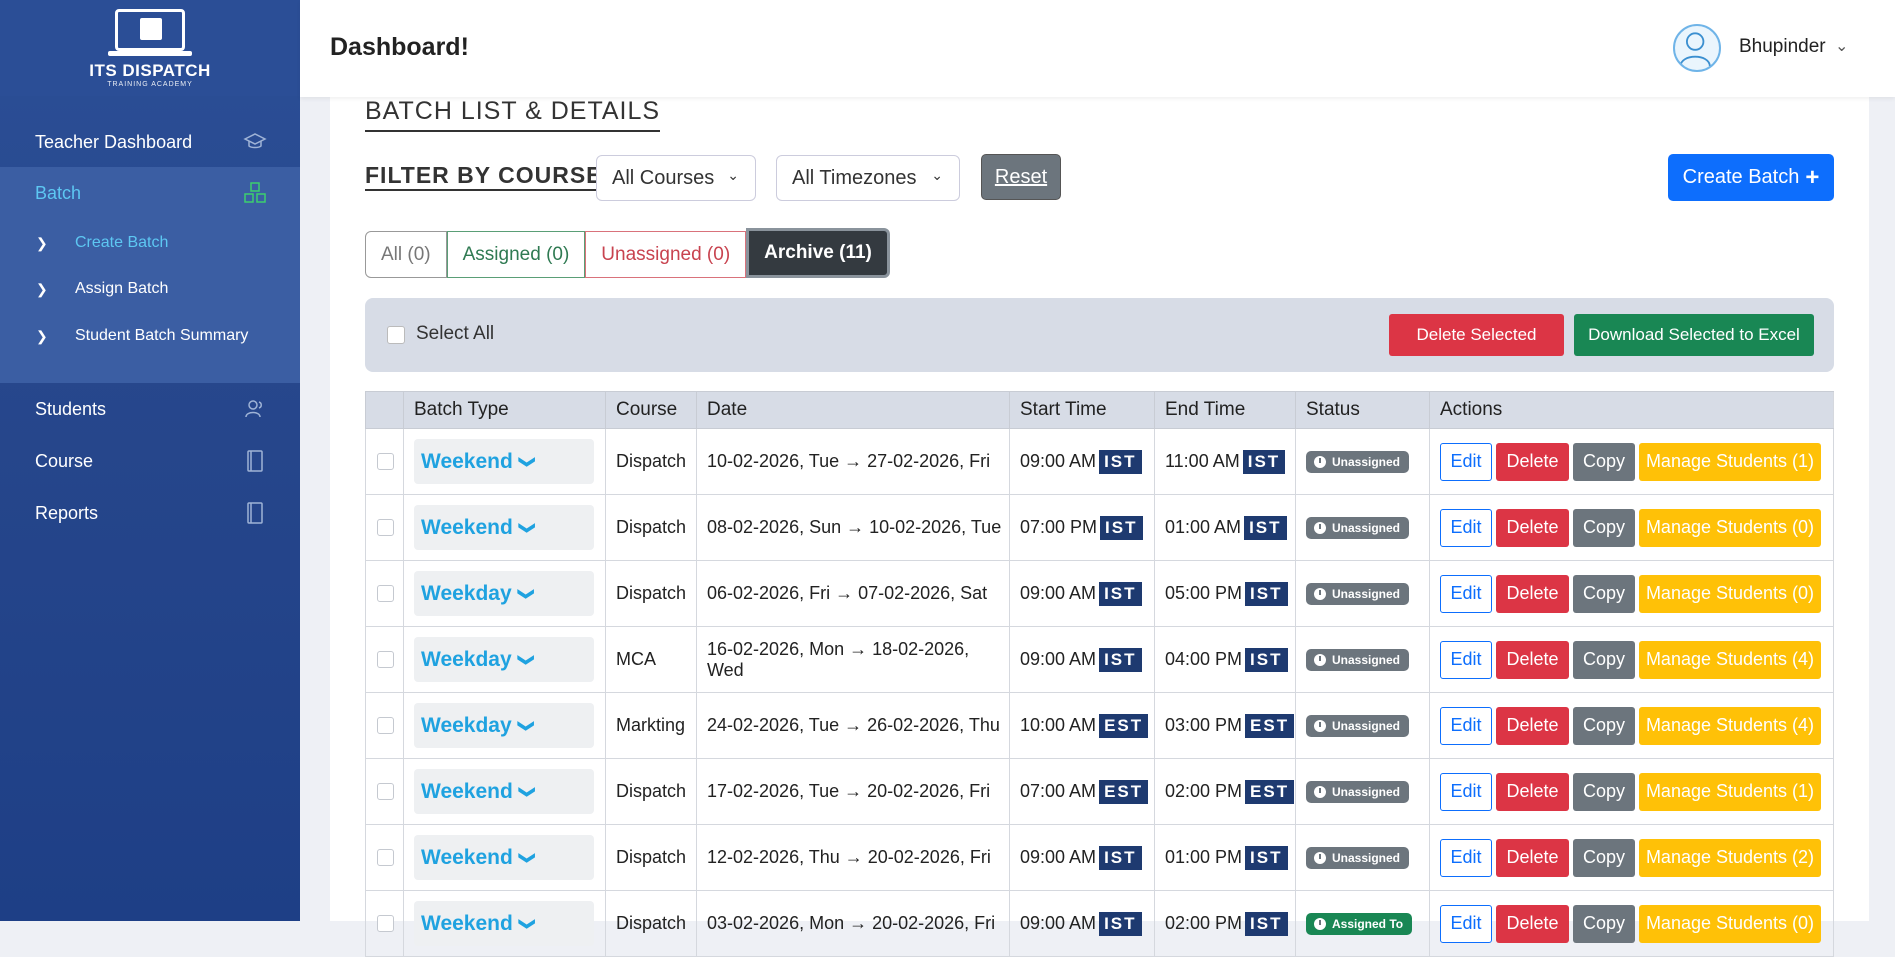 The height and width of the screenshot is (957, 1895). Describe the element at coordinates (150, 243) in the screenshot. I see `sidebar-subitem-create-batch: ❯ Create Batch` at that location.